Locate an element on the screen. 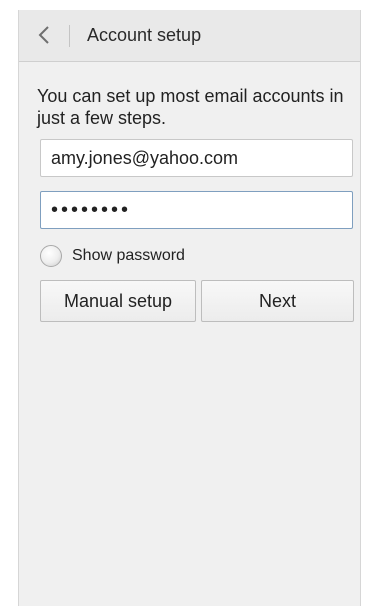 This screenshot has width=376, height=606. show-password-radio is located at coordinates (51, 256).